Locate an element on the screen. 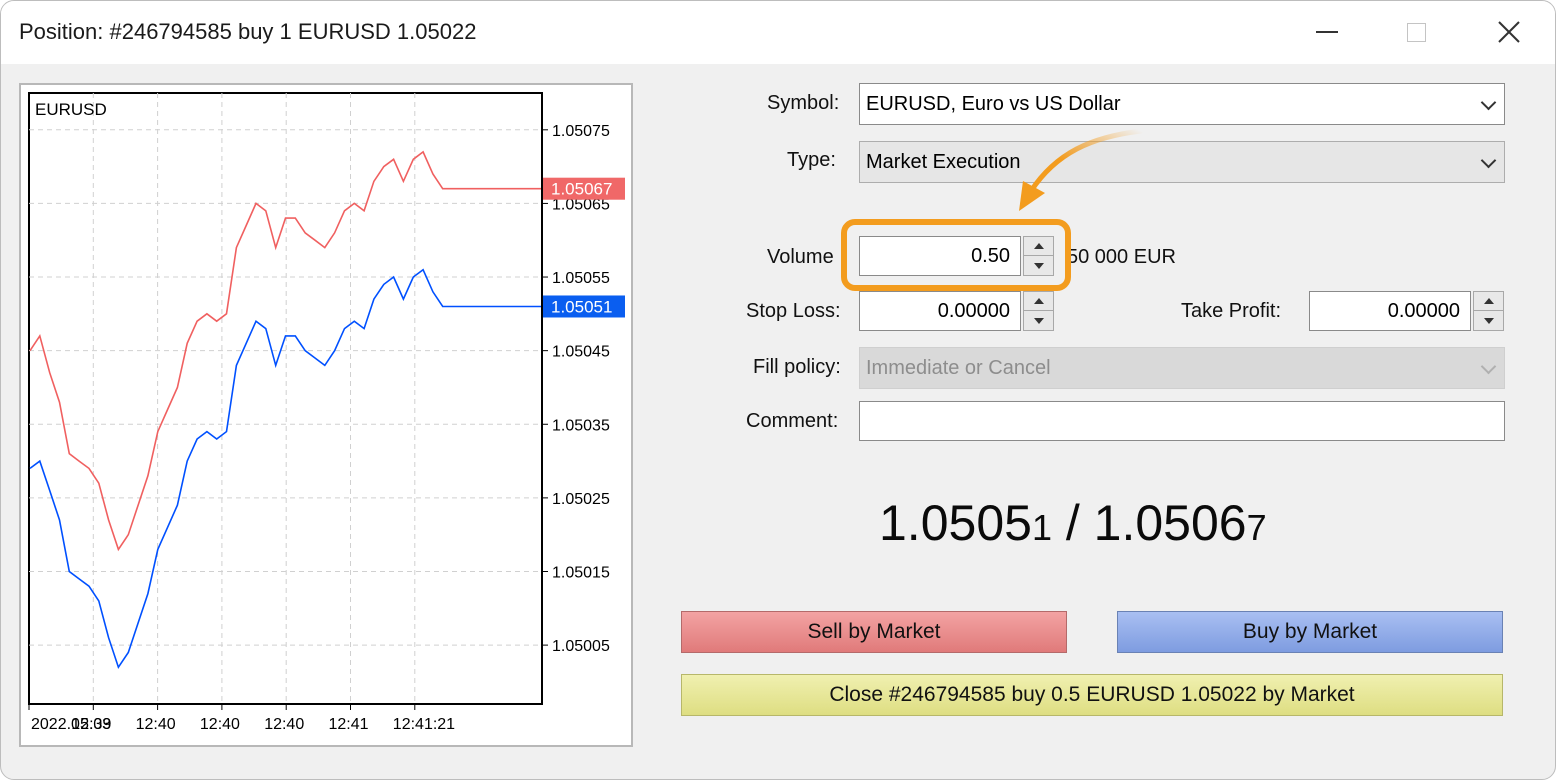 The image size is (1556, 780). bid-price-tag-label: 1.05051 is located at coordinates (581, 306).